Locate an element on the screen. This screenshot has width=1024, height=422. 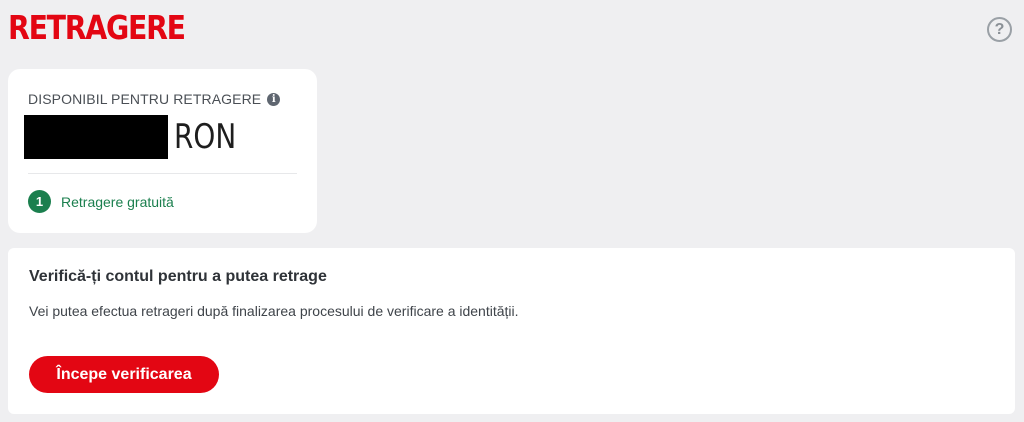
info-icon: i is located at coordinates (274, 99).